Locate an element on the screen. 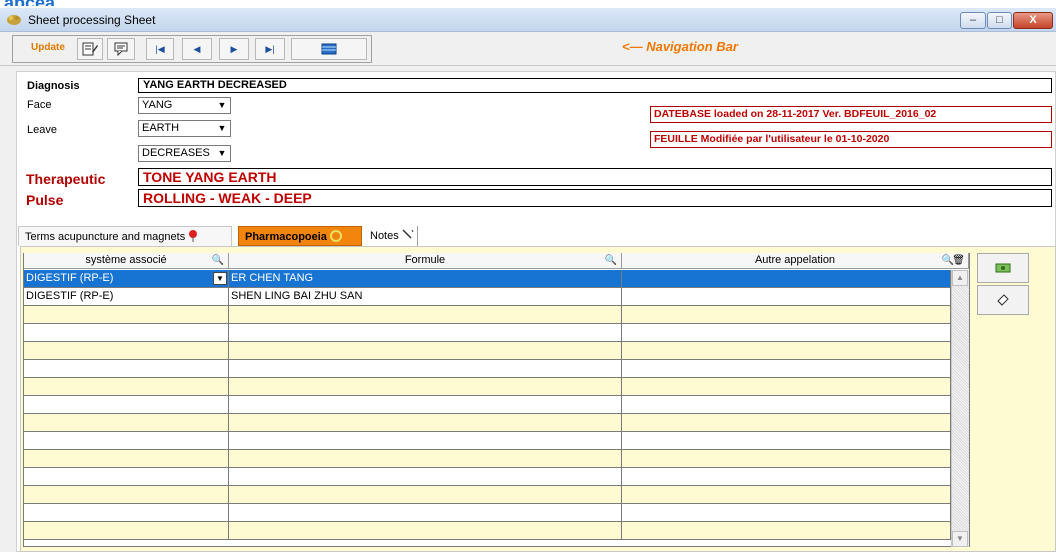  previous-record-button: ◀ is located at coordinates (197, 49).